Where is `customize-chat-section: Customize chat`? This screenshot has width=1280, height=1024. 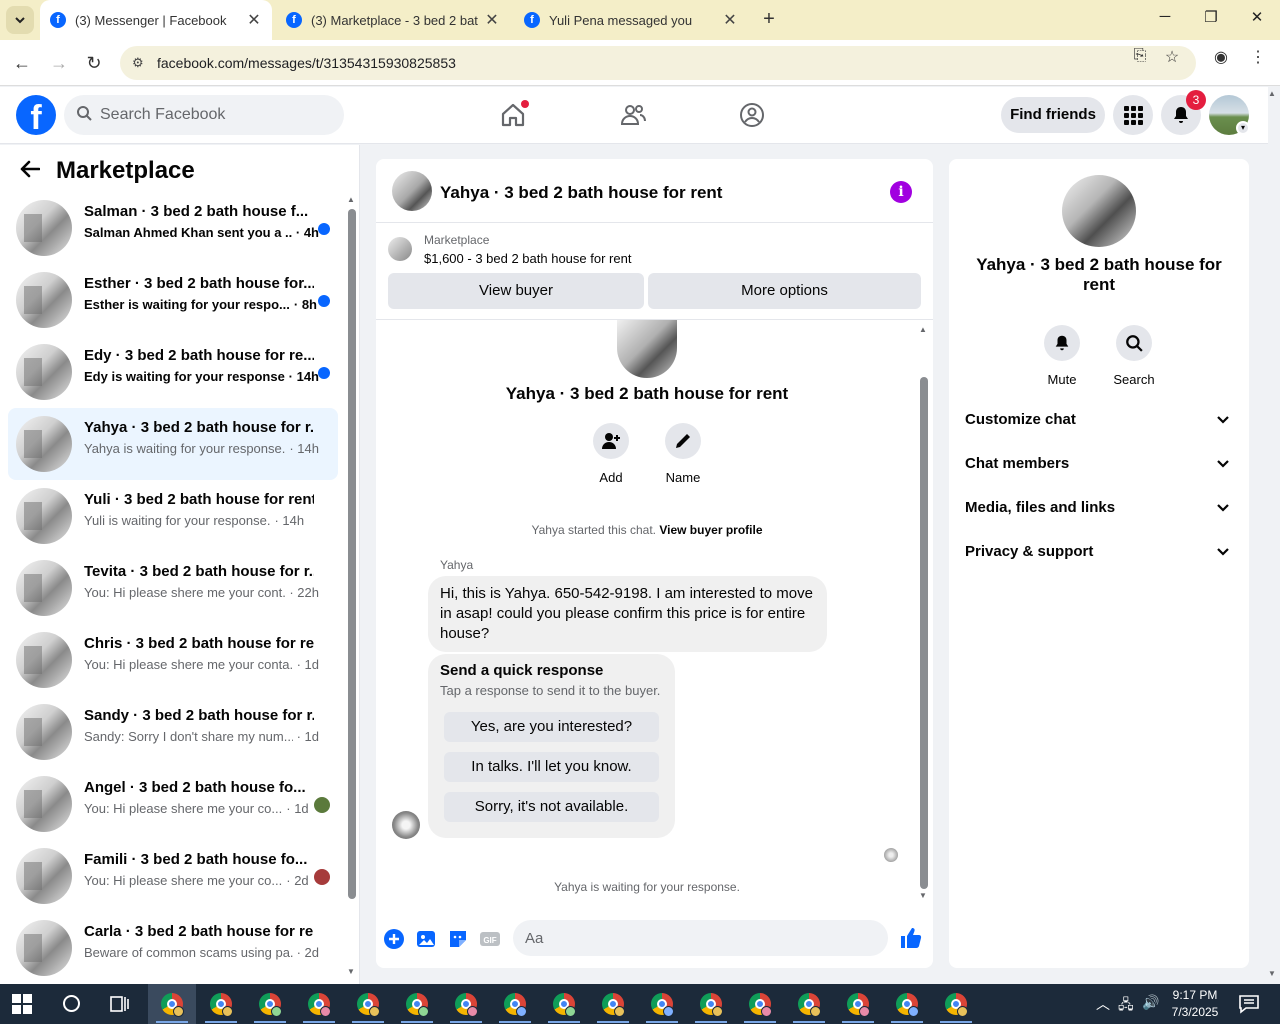 customize-chat-section: Customize chat is located at coordinates (1099, 421).